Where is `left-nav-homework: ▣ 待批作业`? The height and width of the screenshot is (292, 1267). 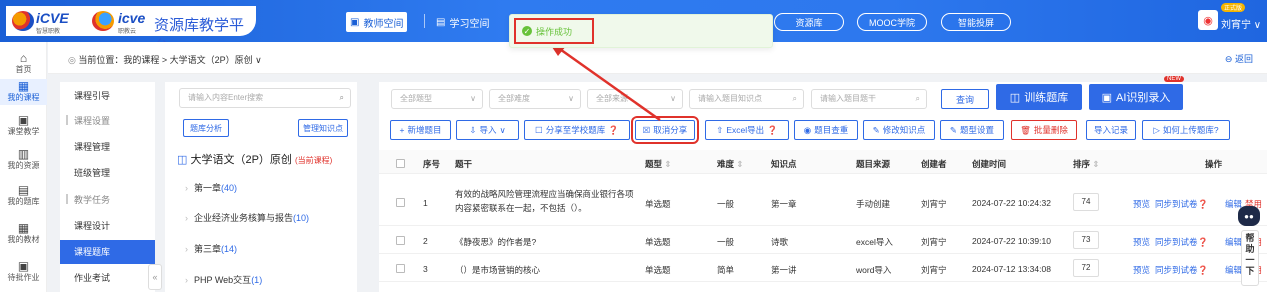 left-nav-homework: ▣ 待批作业 is located at coordinates (23, 273).